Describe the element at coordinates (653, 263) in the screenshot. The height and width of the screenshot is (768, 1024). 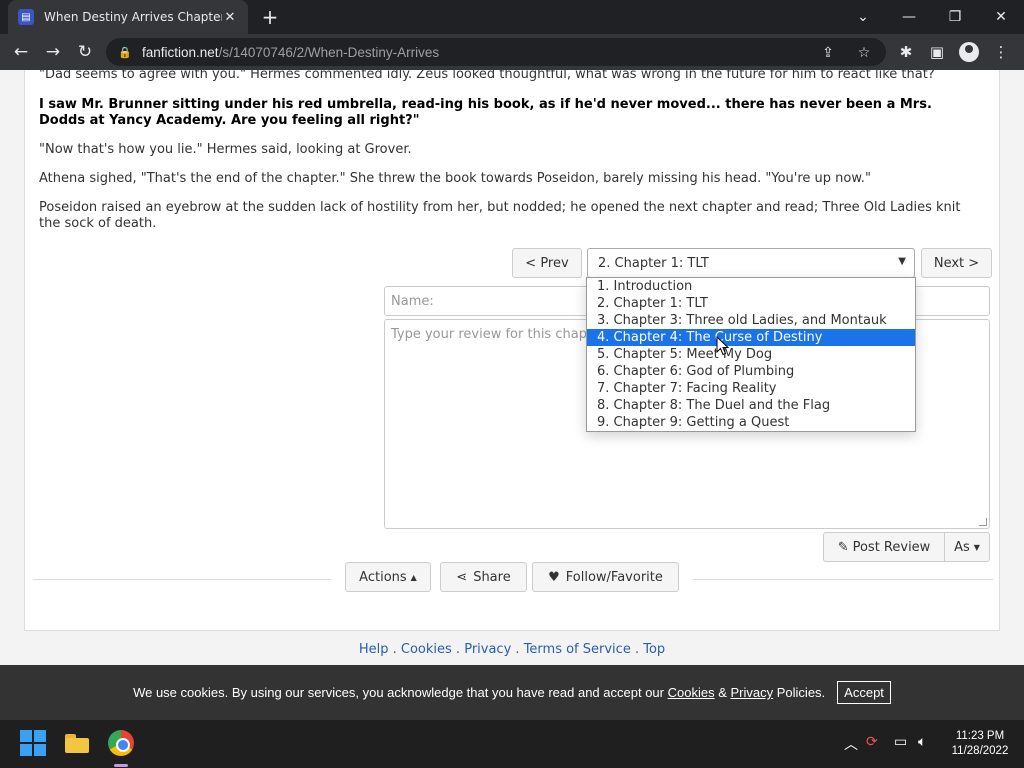
I see `chapter-select-value: 2. Chapter 1: TLT` at that location.